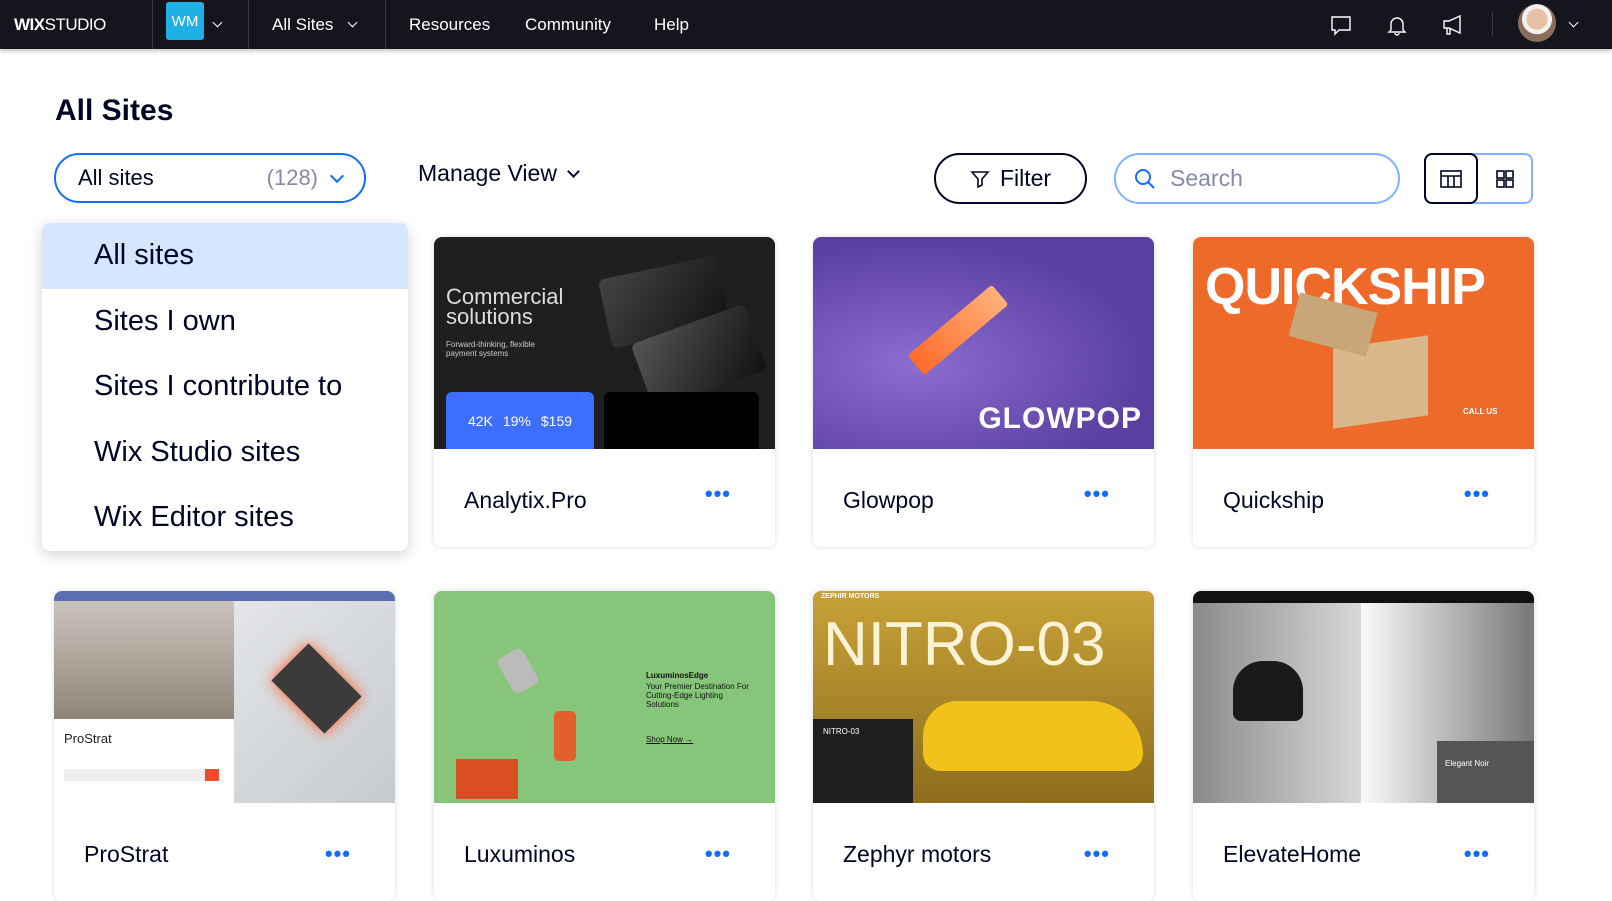 This screenshot has width=1612, height=901. I want to click on chart-panel, so click(681, 420).